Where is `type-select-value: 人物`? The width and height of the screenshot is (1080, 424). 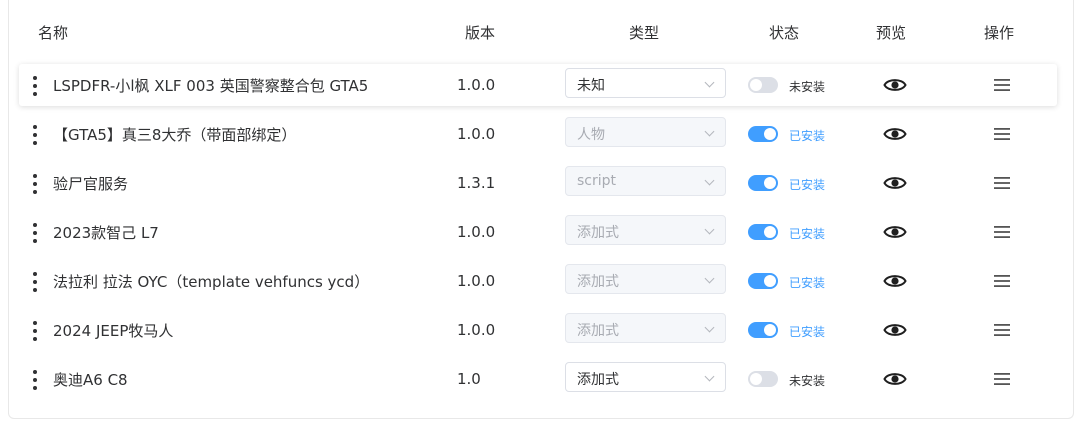 type-select-value: 人物 is located at coordinates (591, 135).